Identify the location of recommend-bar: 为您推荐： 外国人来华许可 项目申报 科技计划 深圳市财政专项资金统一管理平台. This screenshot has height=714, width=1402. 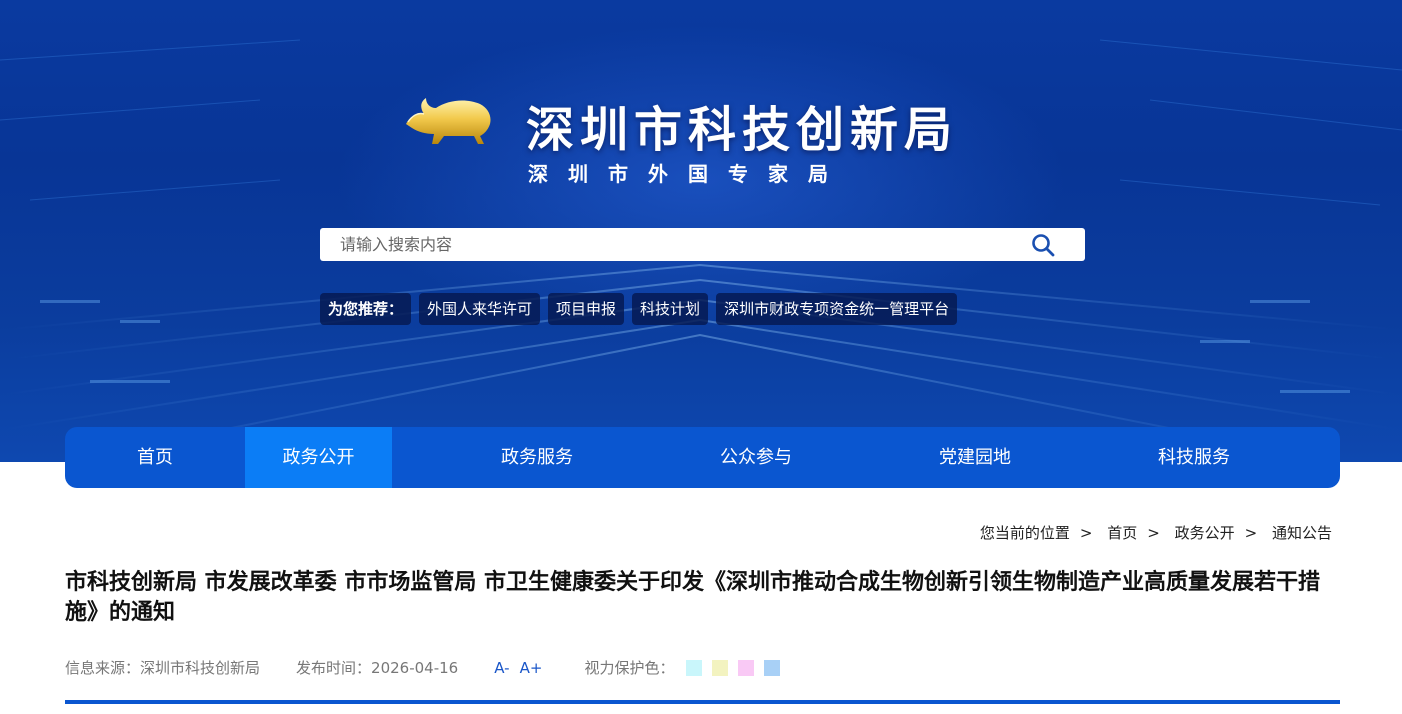
(639, 309).